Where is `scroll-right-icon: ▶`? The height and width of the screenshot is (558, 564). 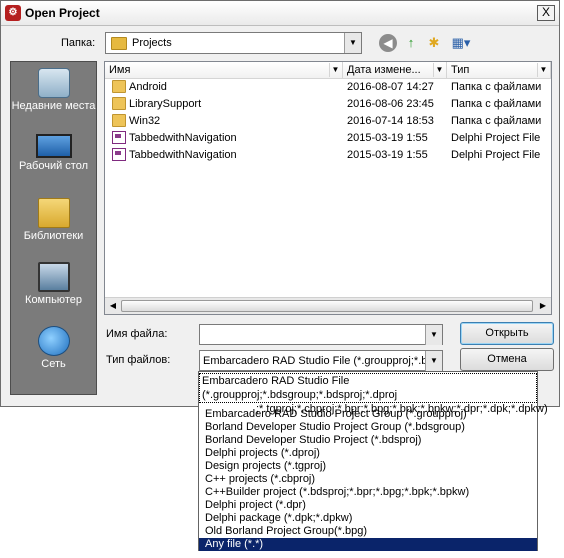
scroll-right-icon: ▶ is located at coordinates (543, 306).